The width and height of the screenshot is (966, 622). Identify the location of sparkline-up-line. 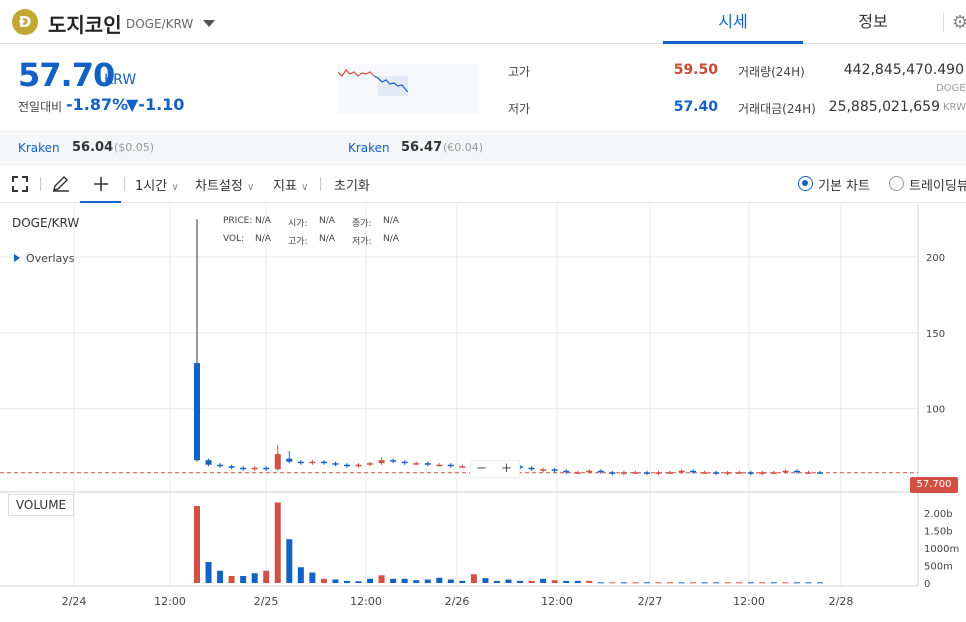
(356, 73).